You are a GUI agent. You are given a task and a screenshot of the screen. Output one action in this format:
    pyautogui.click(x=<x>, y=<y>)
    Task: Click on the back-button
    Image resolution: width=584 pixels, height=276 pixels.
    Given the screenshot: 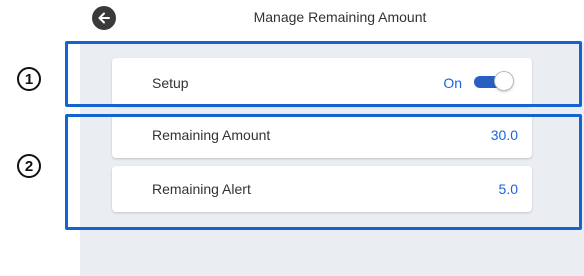 What is the action you would take?
    pyautogui.click(x=104, y=18)
    